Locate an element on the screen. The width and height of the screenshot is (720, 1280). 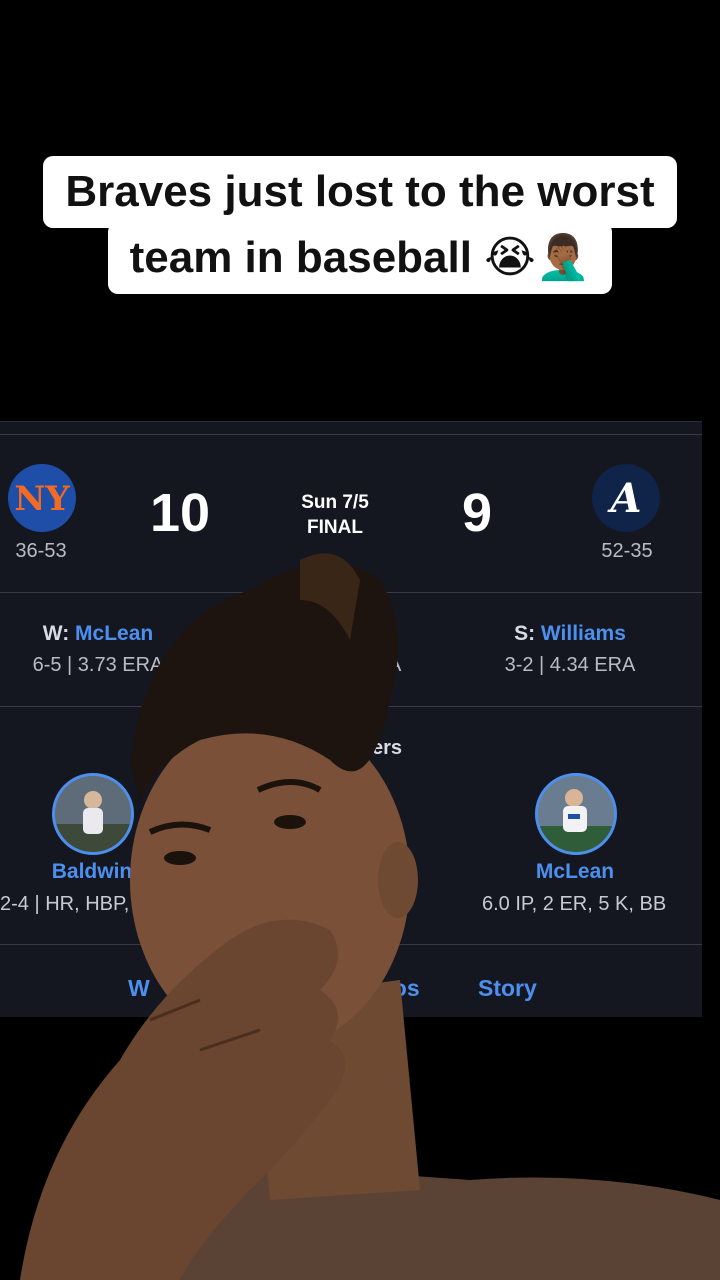
caption-line-1: Braves just lost to the worst is located at coordinates (360, 192).